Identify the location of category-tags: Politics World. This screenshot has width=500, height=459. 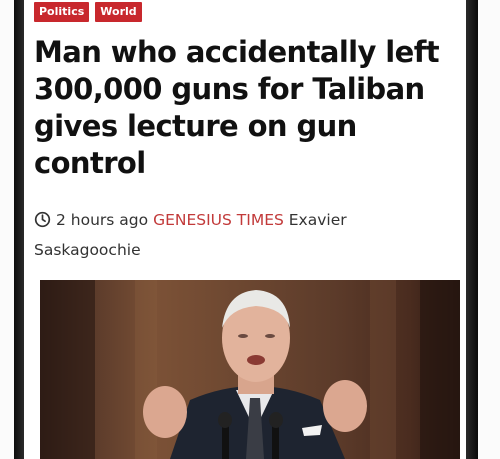
(88, 12).